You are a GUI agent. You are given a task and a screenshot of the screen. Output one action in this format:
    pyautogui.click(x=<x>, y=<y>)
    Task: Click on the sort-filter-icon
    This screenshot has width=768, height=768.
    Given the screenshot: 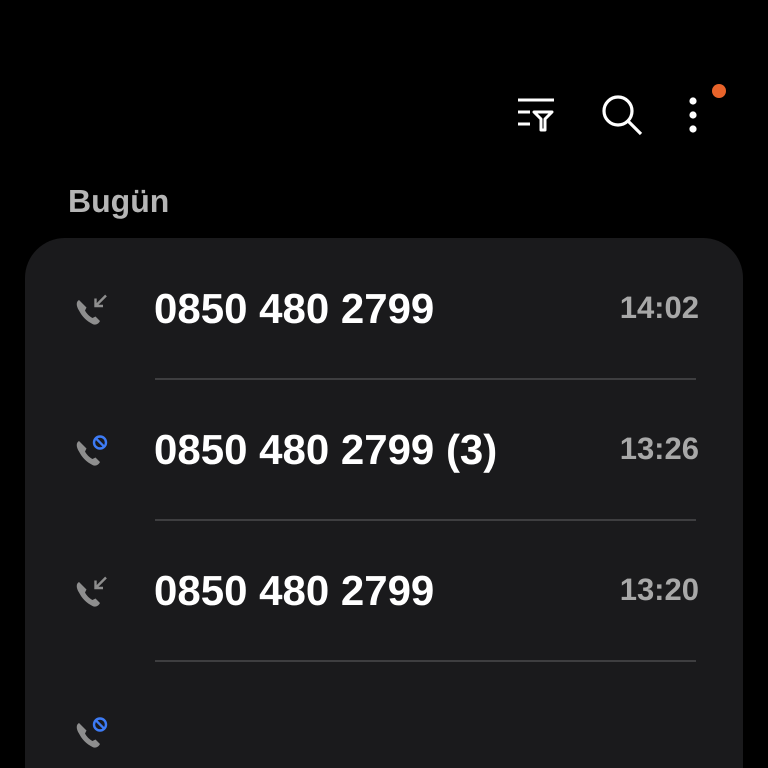 What is the action you would take?
    pyautogui.click(x=536, y=115)
    